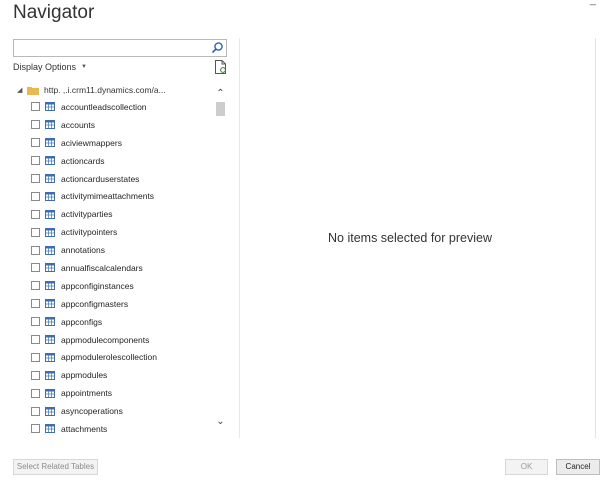 This screenshot has width=602, height=481. I want to click on dialog-title: Navigator, so click(54, 12).